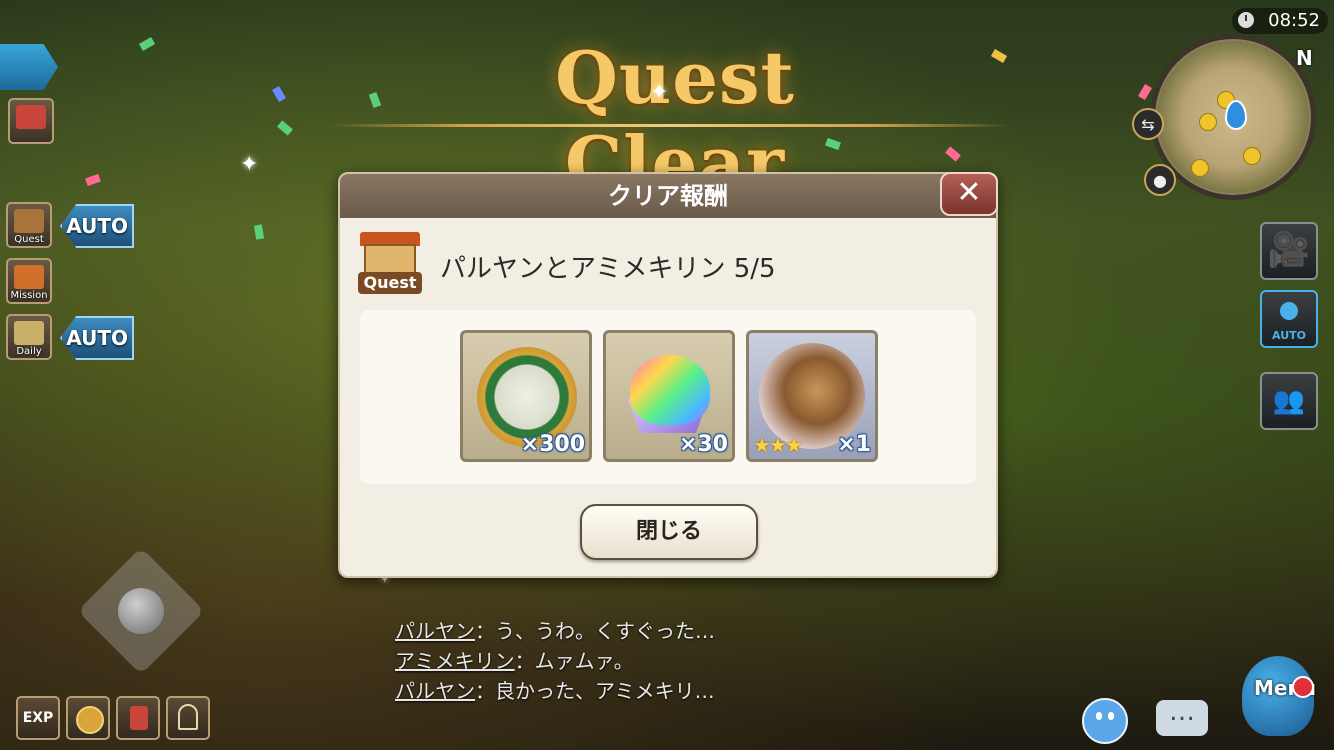  I want to click on coin-icon, so click(90, 720).